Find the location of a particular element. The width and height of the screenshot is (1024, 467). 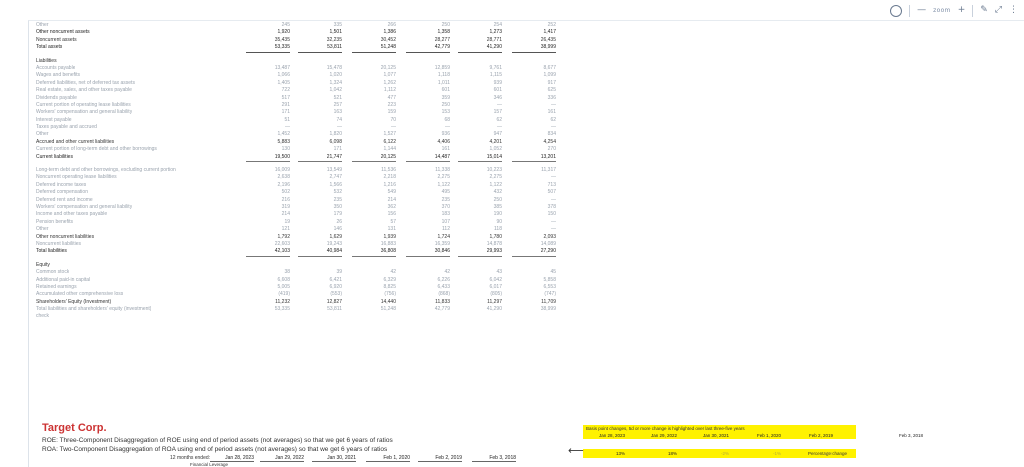

noncurrent-liability-cell: 57 is located at coordinates (374, 222).